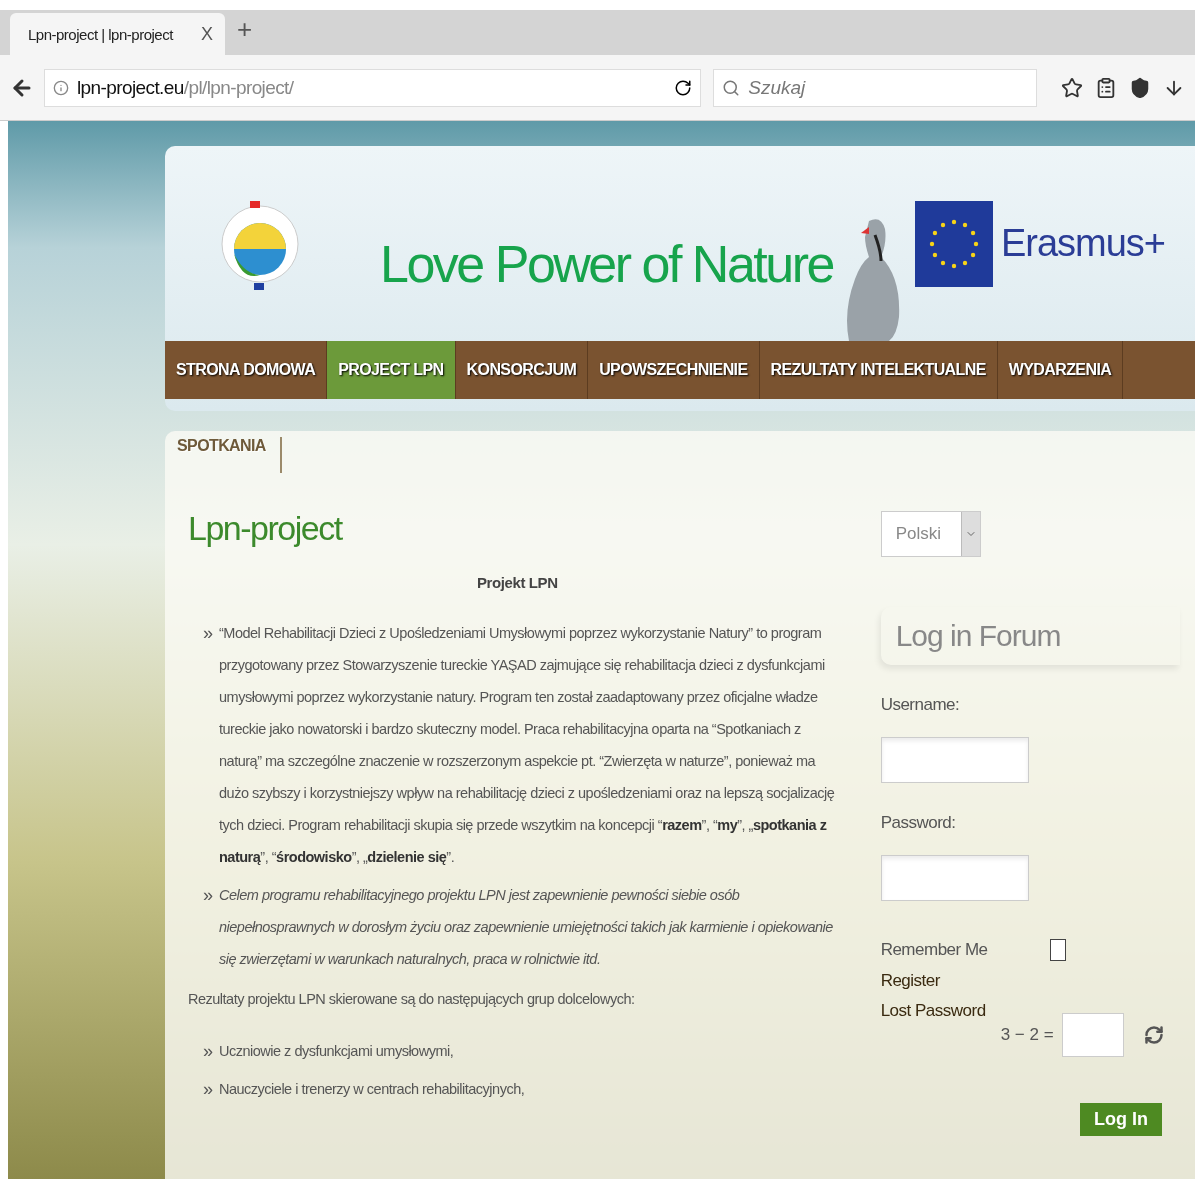 The height and width of the screenshot is (1179, 1195). What do you see at coordinates (1060, 370) in the screenshot?
I see `nav-item: WYDARZENIA` at bounding box center [1060, 370].